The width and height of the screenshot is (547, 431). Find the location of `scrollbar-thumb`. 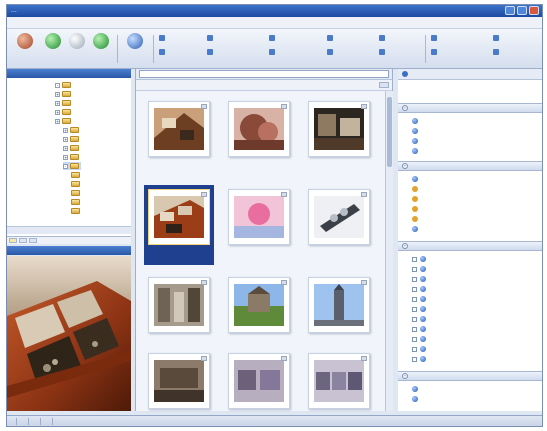

scrollbar-thumb is located at coordinates (389, 132).